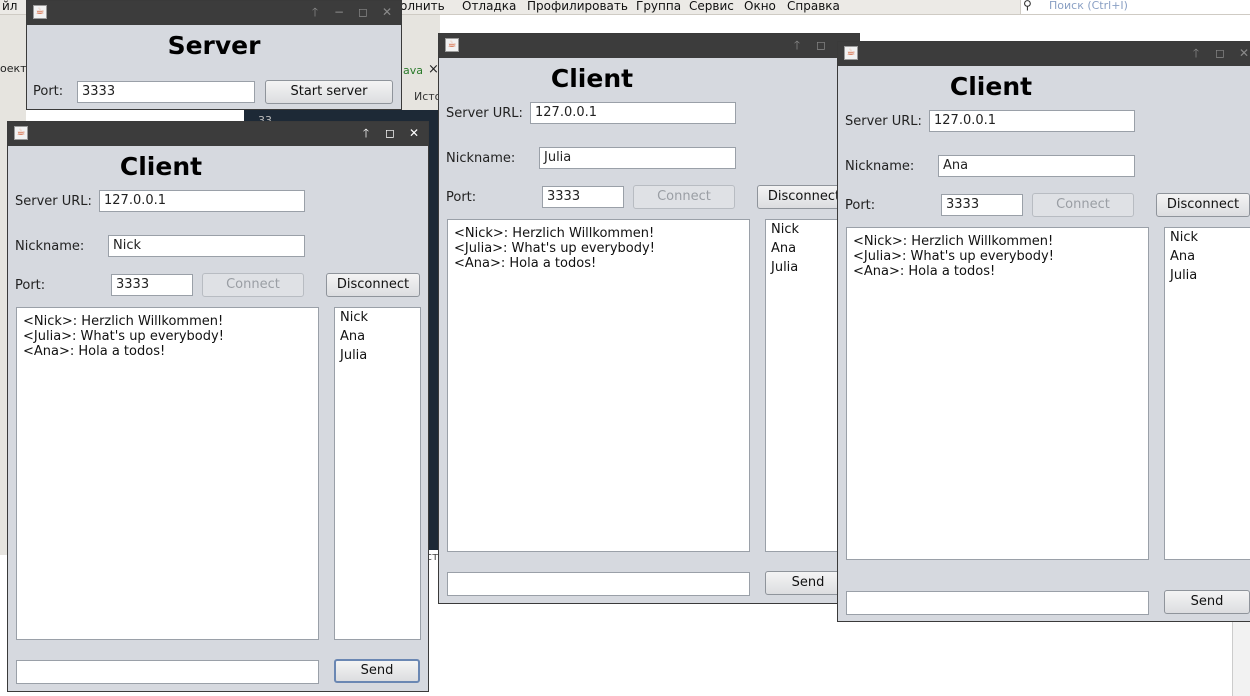 This screenshot has height=696, width=1250. What do you see at coordinates (206, 246) in the screenshot?
I see `nickname-field: Nick` at bounding box center [206, 246].